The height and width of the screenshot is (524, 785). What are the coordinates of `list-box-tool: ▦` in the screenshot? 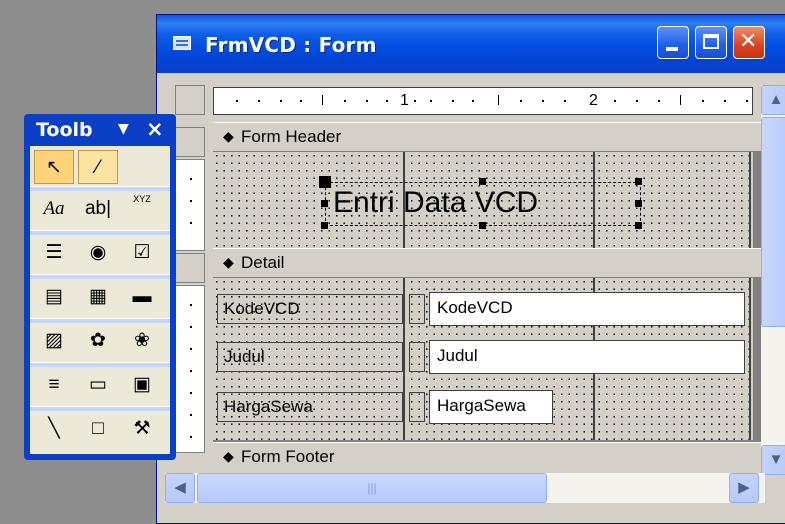 It's located at (98, 297).